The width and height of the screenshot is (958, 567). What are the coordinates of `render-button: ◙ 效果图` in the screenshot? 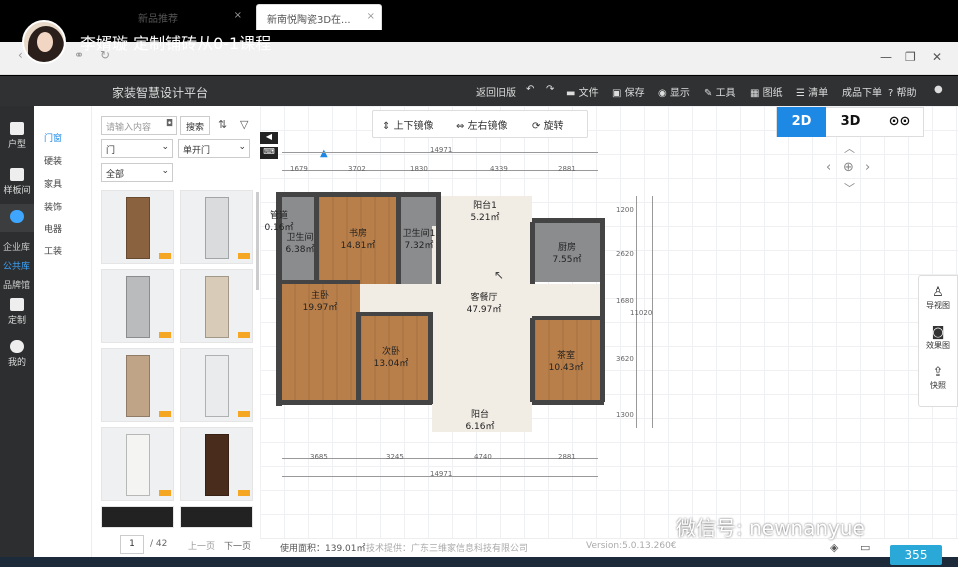 It's located at (938, 338).